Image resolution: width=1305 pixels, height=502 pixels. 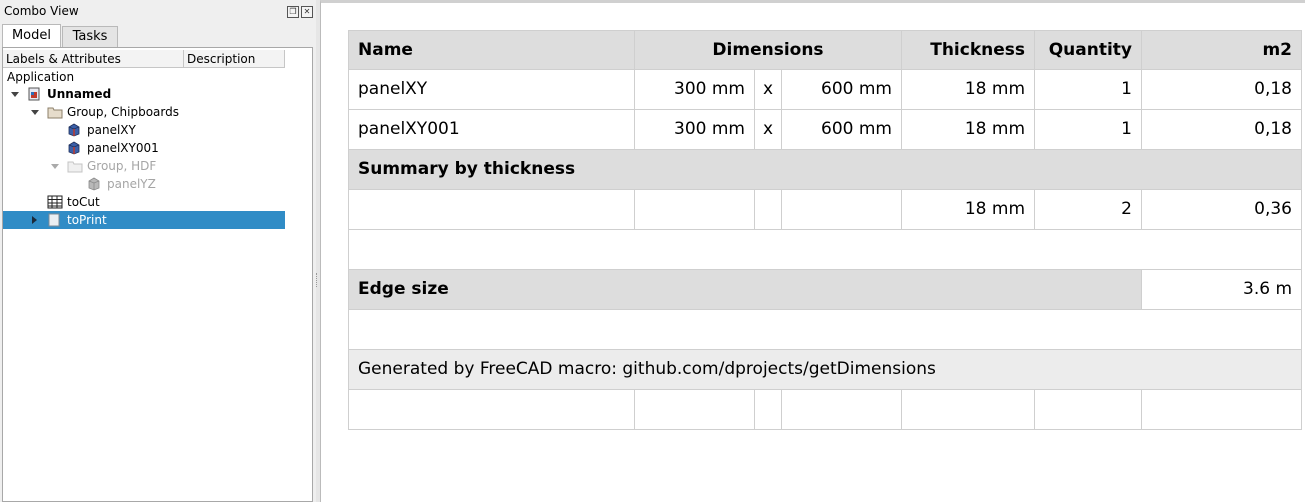 What do you see at coordinates (87, 220) in the screenshot?
I see `tree-label-page: toPrint` at bounding box center [87, 220].